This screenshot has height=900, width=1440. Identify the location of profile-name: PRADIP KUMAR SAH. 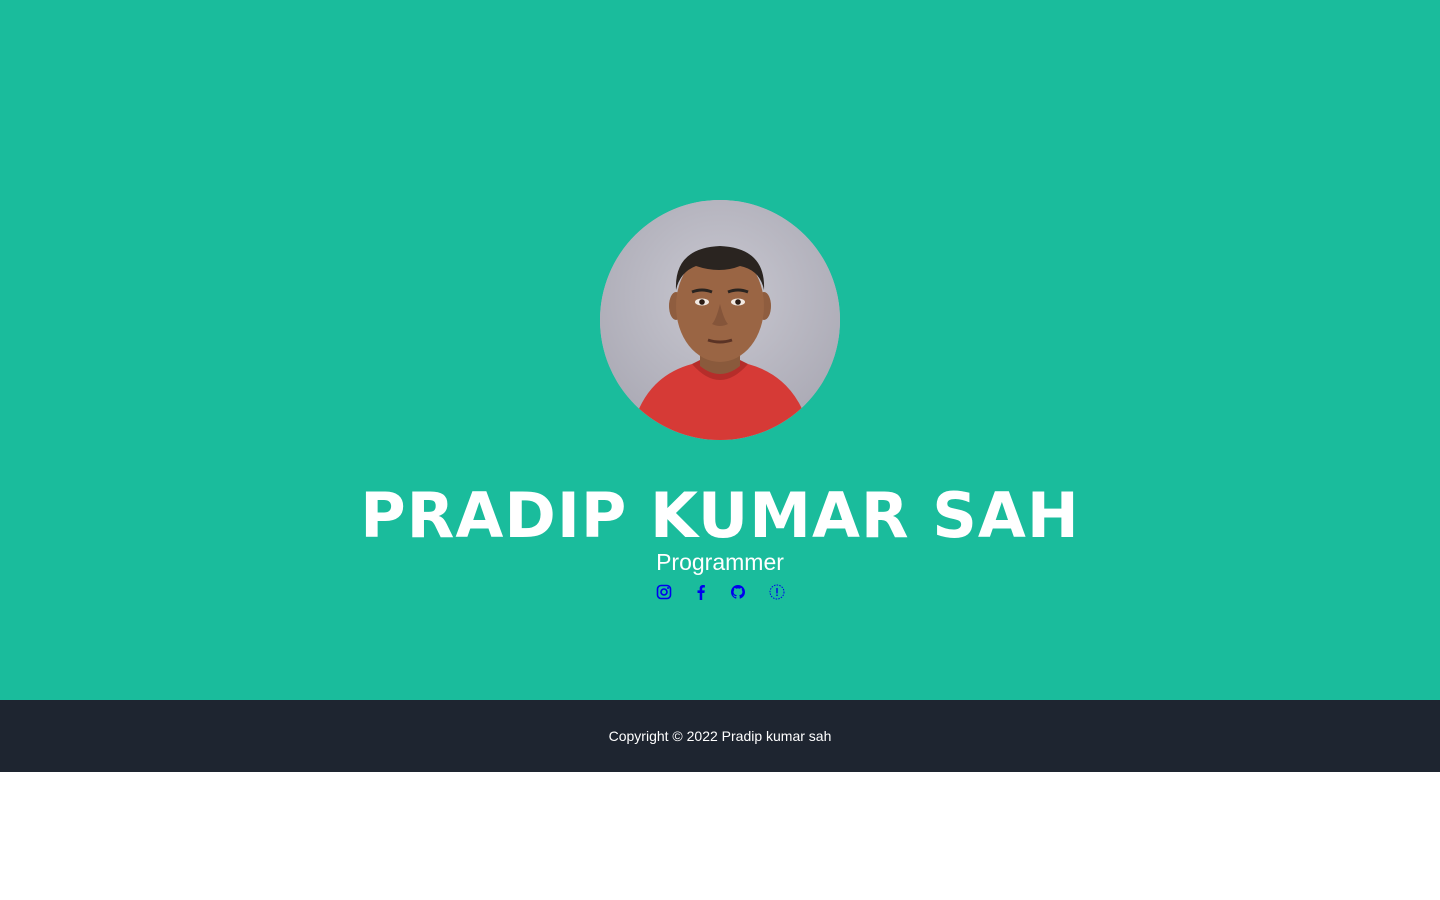
(720, 515).